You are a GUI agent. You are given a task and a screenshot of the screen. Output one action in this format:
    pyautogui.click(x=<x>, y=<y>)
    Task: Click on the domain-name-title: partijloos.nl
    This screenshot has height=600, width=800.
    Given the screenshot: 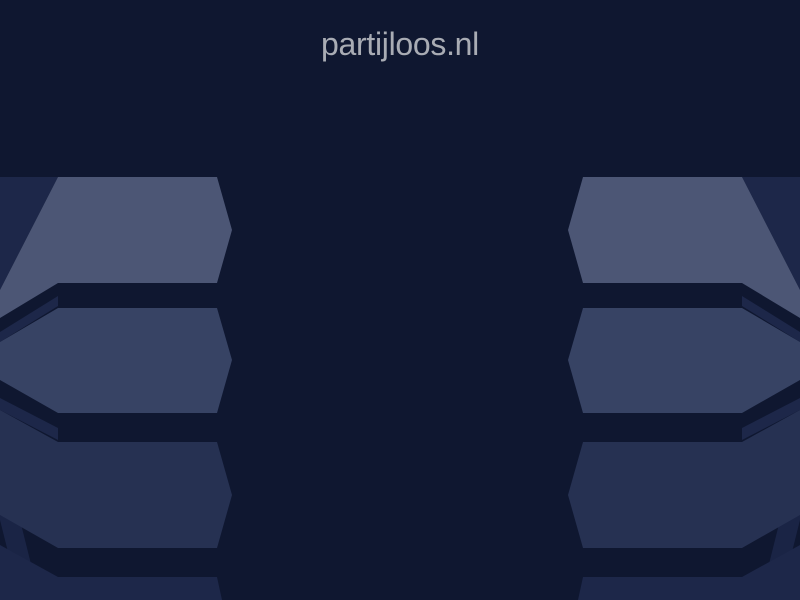 What is the action you would take?
    pyautogui.click(x=400, y=44)
    